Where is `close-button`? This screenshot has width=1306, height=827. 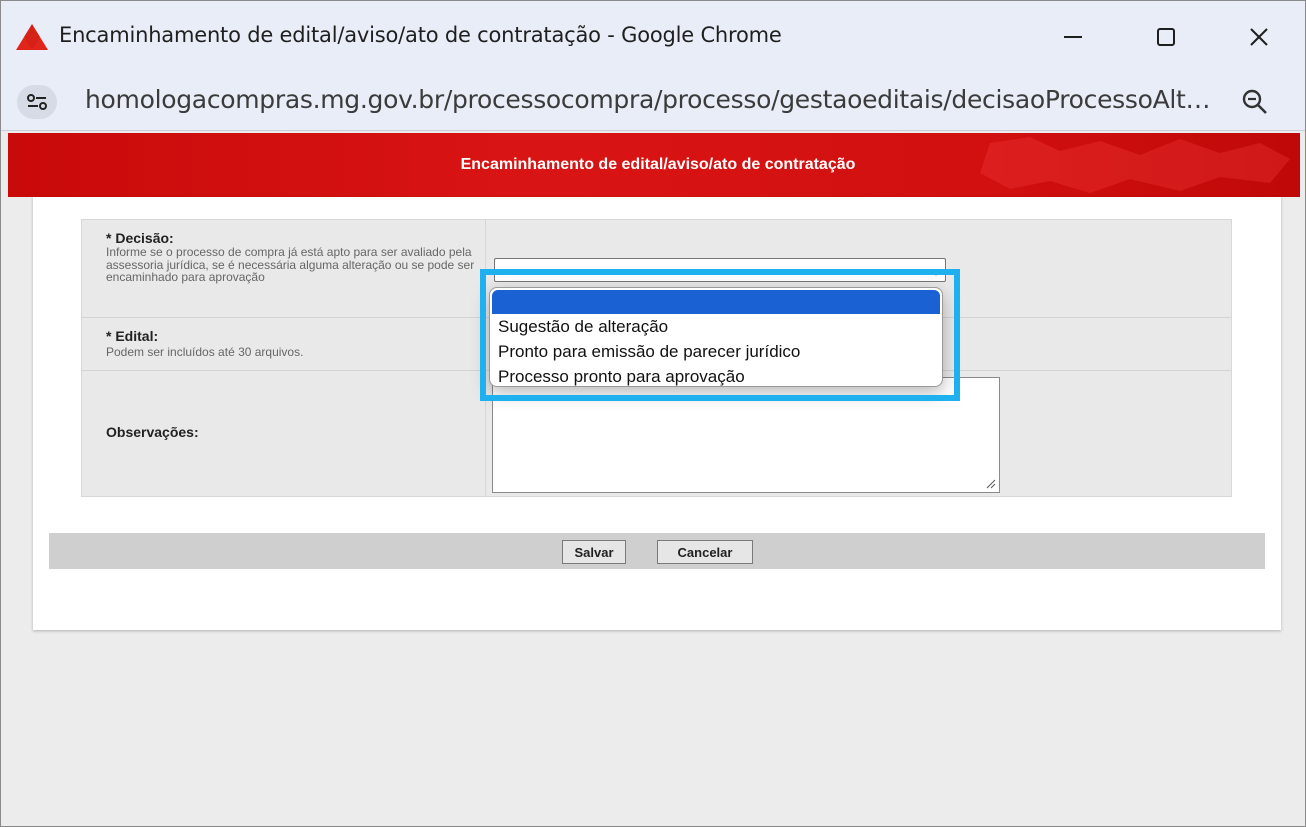 close-button is located at coordinates (1259, 37).